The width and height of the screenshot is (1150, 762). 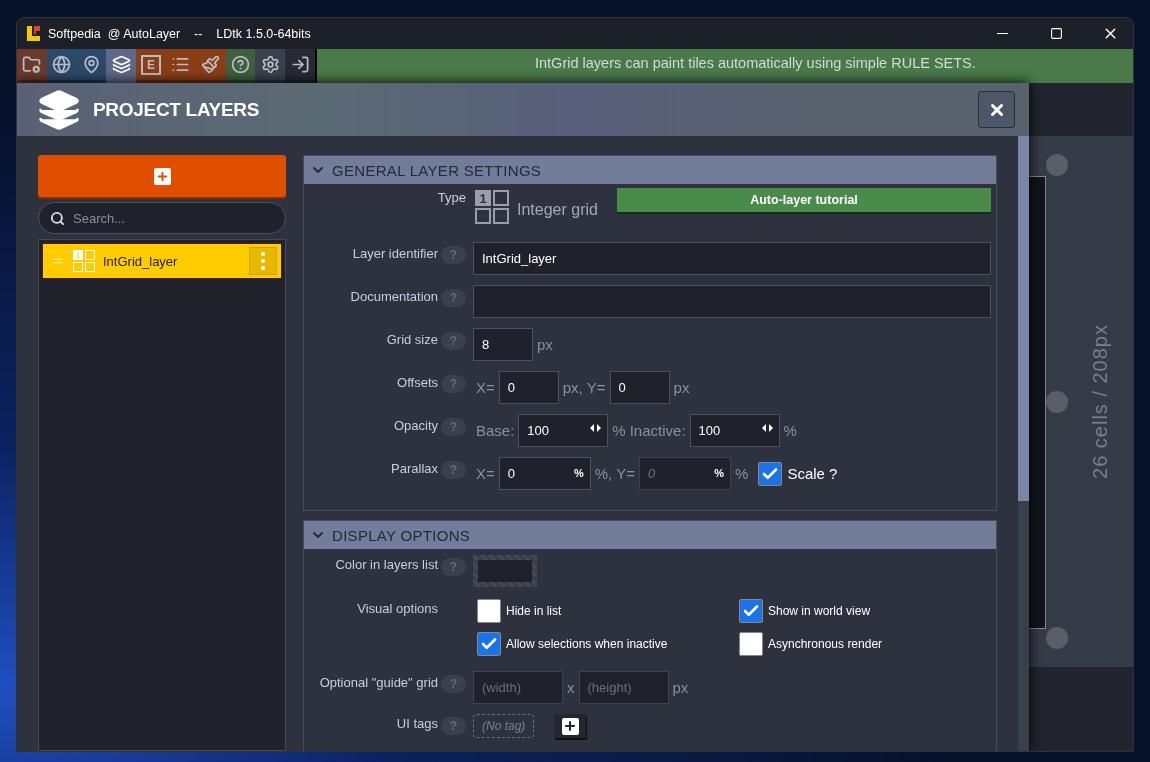 What do you see at coordinates (650, 170) in the screenshot?
I see `section-header: GENERAL LAYER SETTINGS` at bounding box center [650, 170].